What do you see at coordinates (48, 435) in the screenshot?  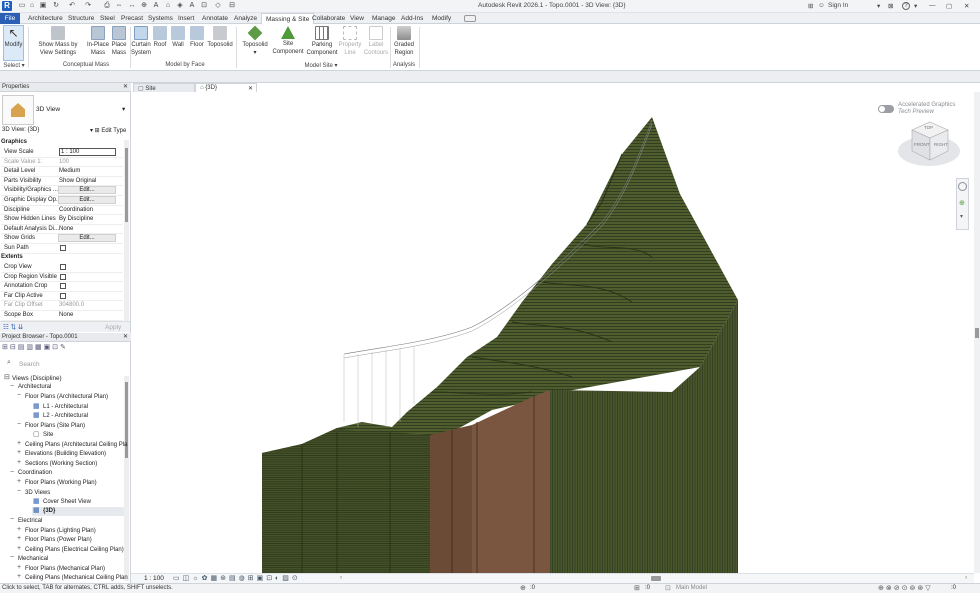 I see `tree-item: Site` at bounding box center [48, 435].